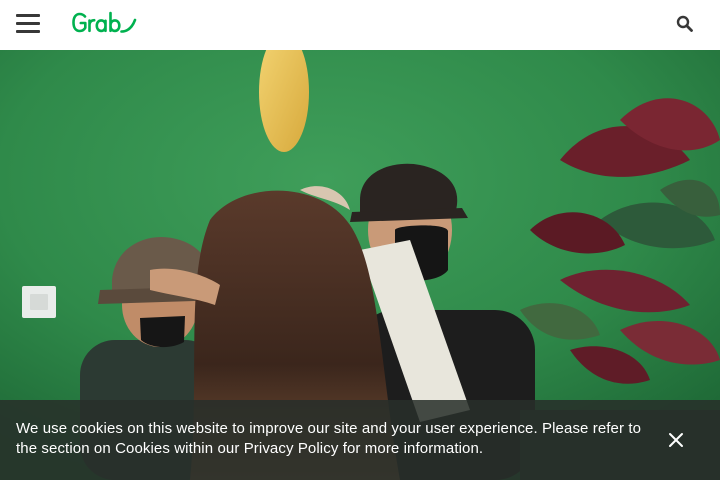  I want to click on top-navigation-bar, so click(360, 25).